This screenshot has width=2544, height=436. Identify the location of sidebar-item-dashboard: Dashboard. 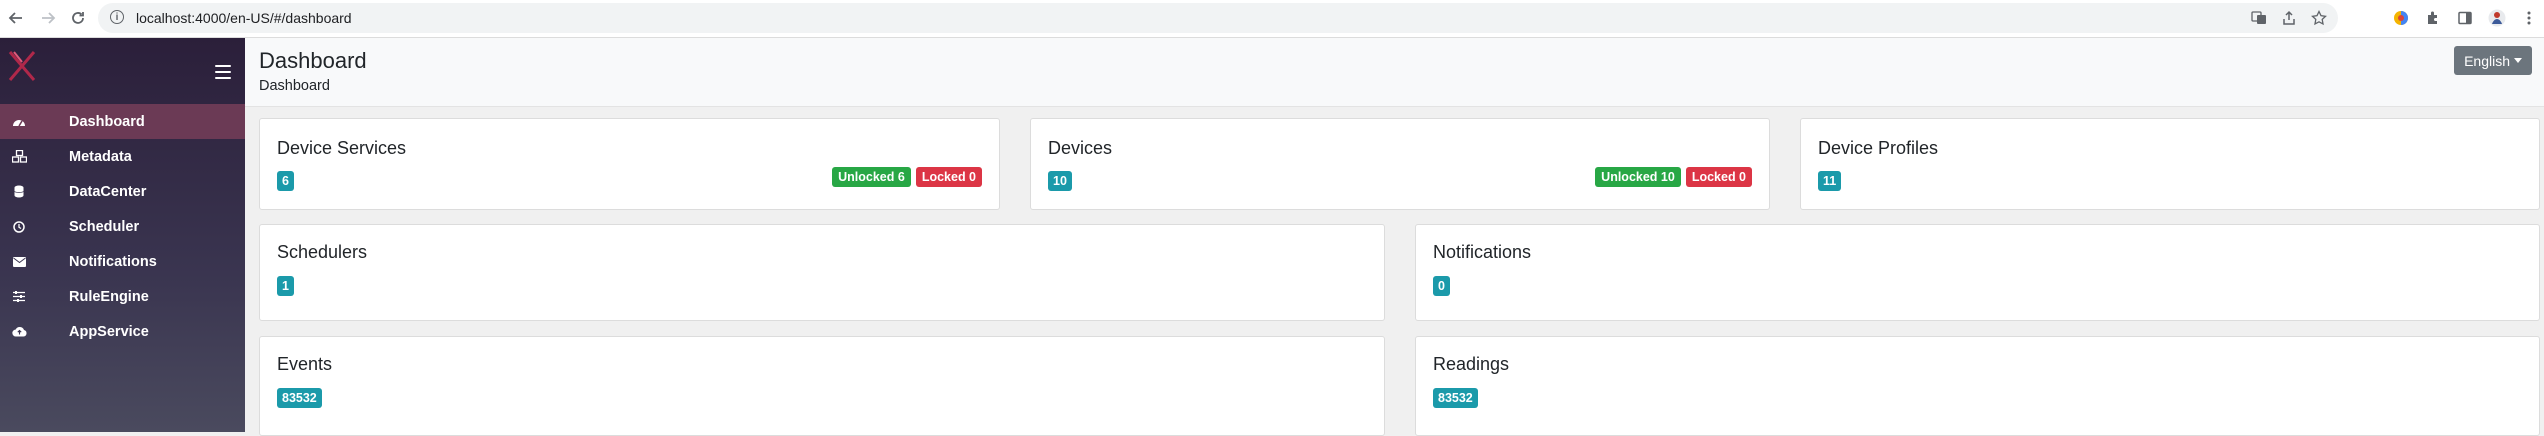
(122, 121).